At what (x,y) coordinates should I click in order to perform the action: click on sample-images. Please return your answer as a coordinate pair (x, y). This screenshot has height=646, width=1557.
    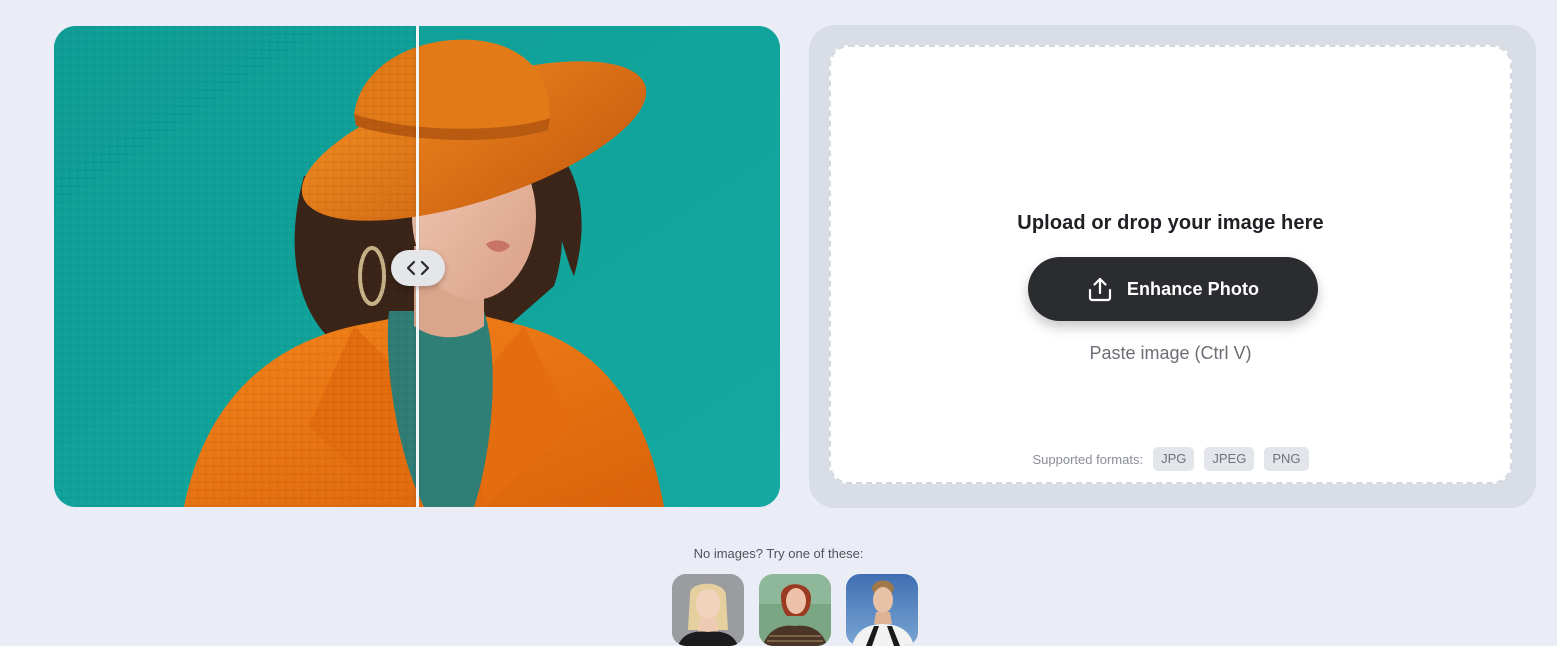
    Looking at the image, I should click on (795, 610).